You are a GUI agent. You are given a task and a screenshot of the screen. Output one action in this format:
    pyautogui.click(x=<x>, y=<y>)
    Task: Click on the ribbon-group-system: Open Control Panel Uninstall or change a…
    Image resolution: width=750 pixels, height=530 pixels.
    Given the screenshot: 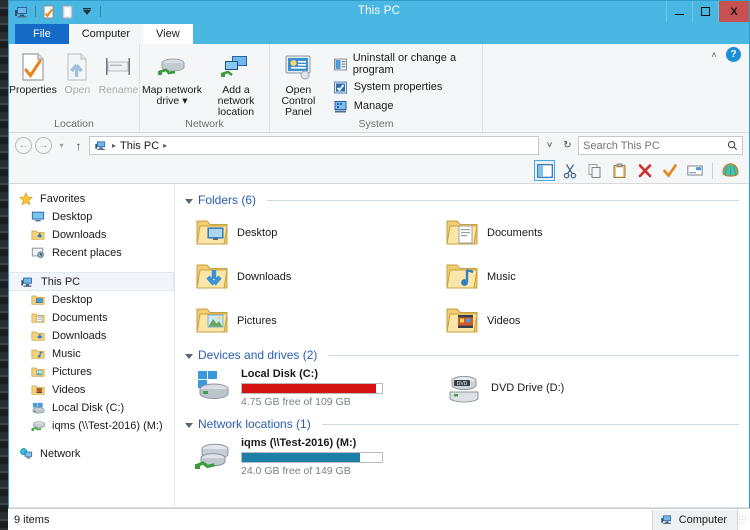 What is the action you would take?
    pyautogui.click(x=376, y=88)
    